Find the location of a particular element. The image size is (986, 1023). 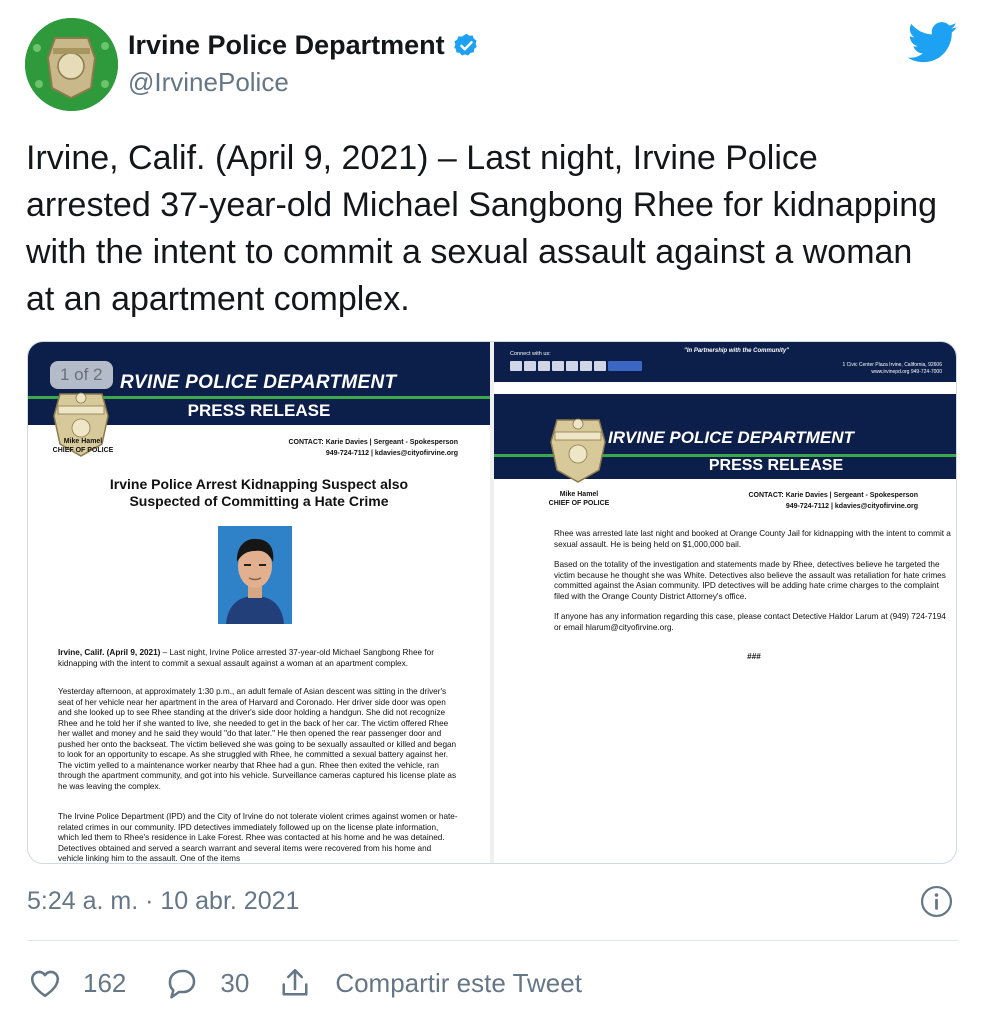

connect-label: Connect with us: is located at coordinates (530, 354).